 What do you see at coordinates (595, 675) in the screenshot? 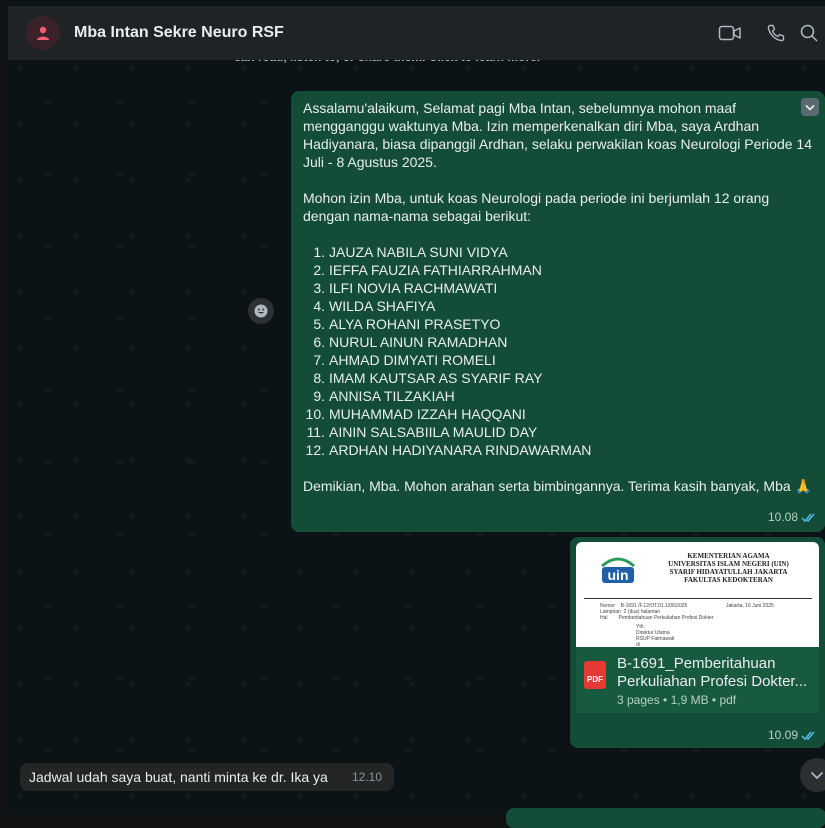
I see `pdf-icon: PDF` at bounding box center [595, 675].